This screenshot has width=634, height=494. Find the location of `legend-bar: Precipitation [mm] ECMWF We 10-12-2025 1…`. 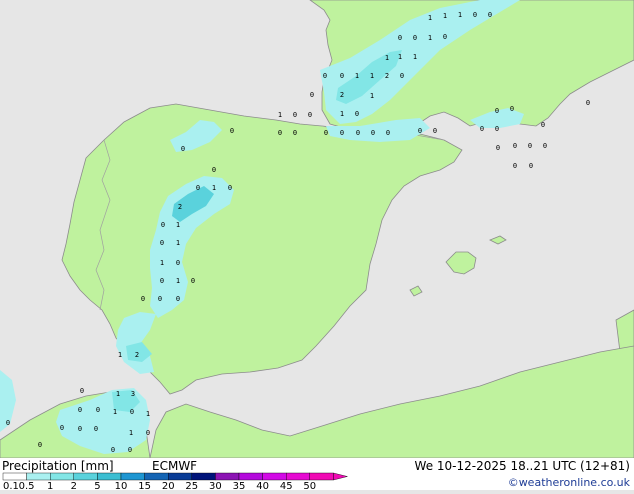

legend-bar: Precipitation [mm] ECMWF We 10-12-2025 1… is located at coordinates (317, 475).